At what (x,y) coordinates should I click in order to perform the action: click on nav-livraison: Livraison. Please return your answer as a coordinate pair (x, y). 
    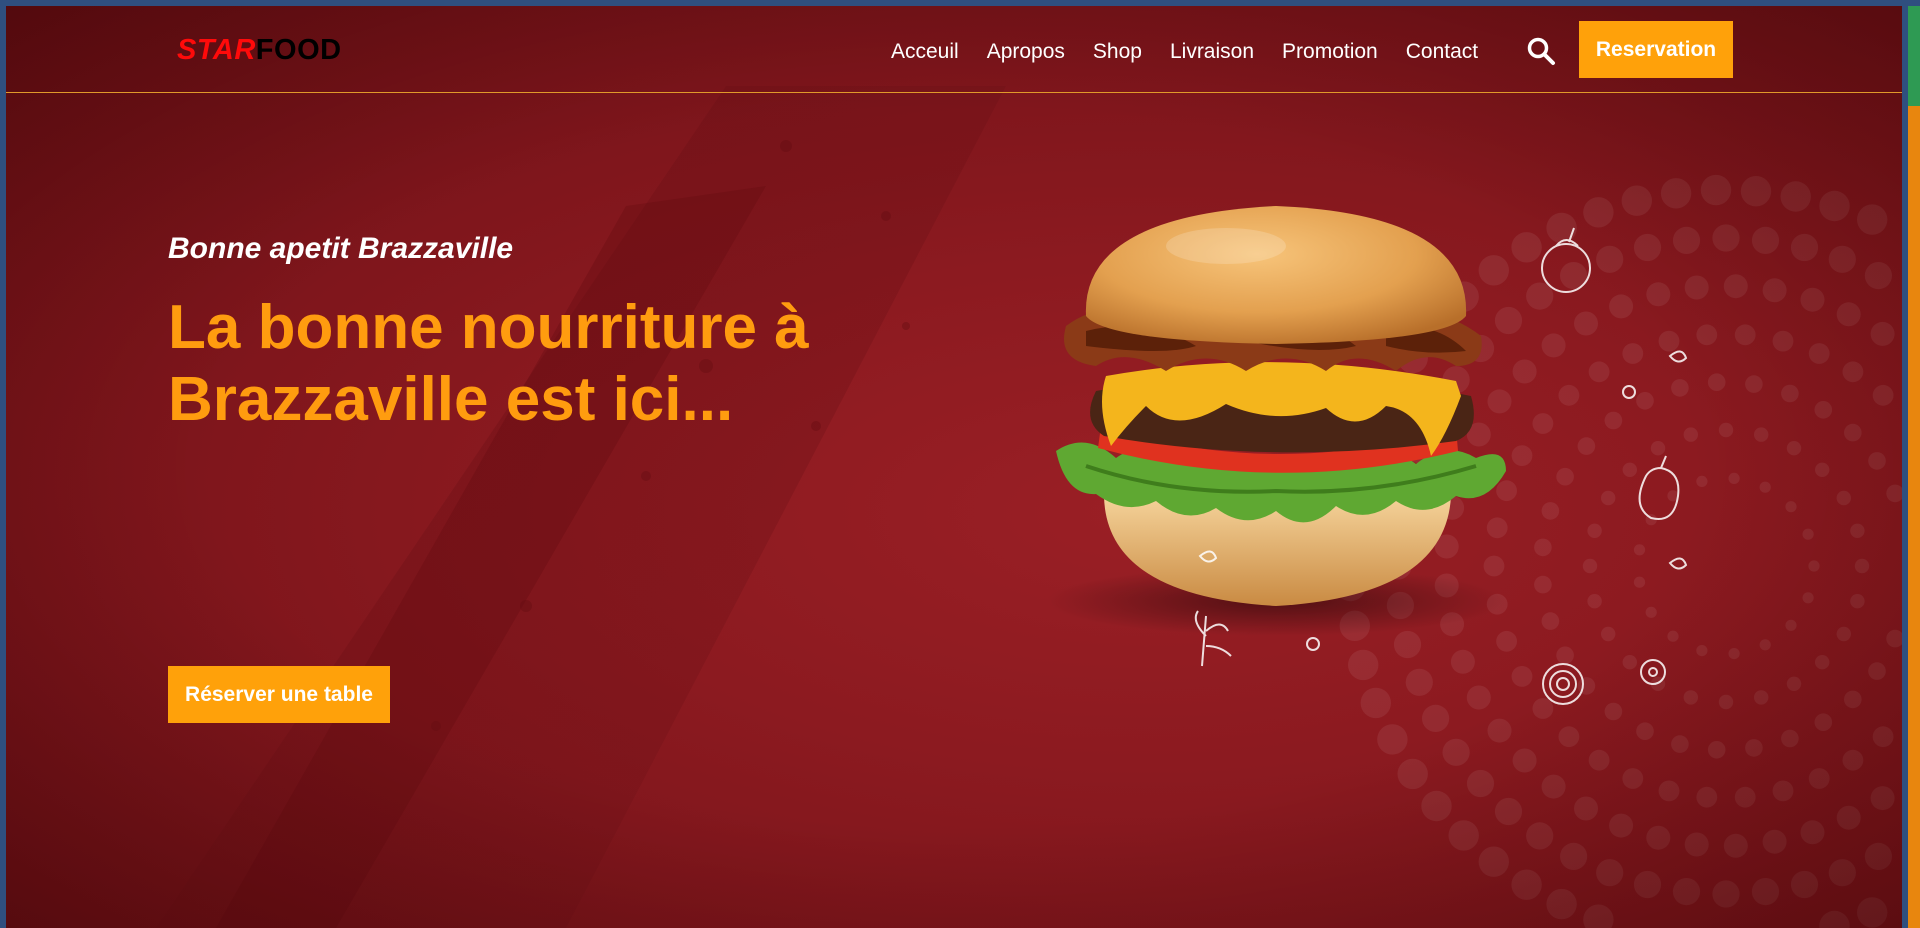
    Looking at the image, I should click on (1212, 52).